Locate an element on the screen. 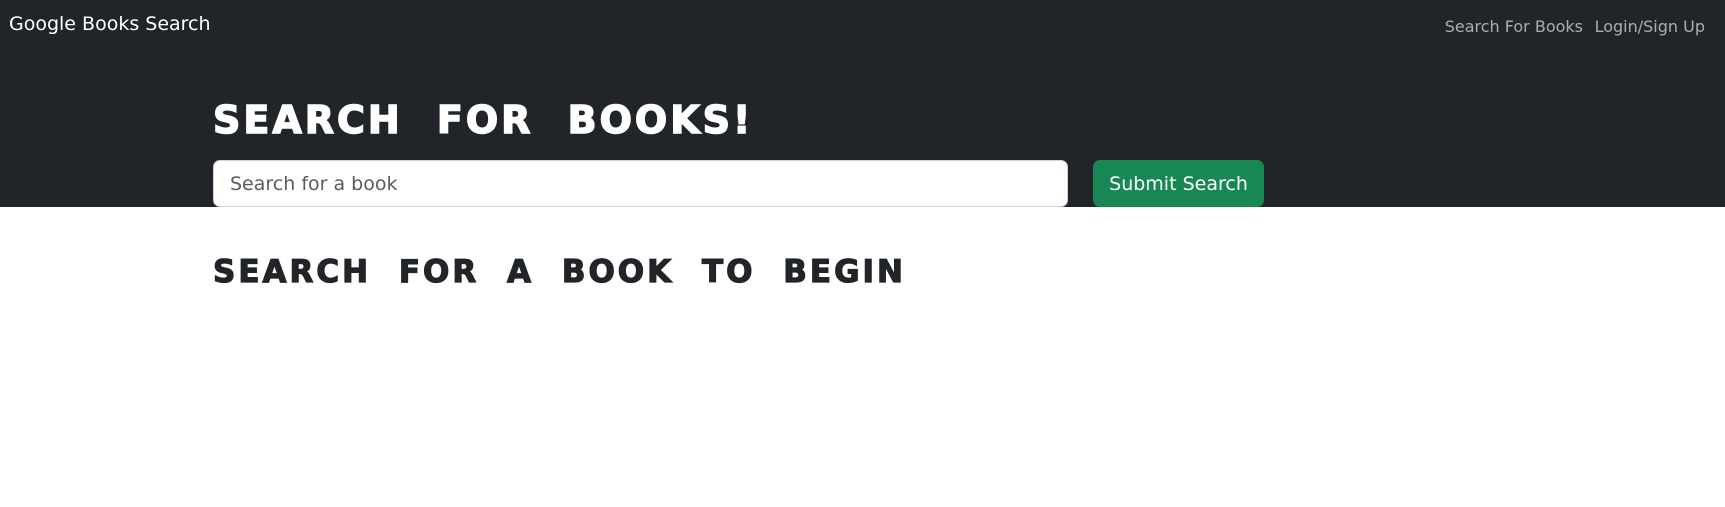 The image size is (1725, 507). page-title: Search for Books! is located at coordinates (483, 120).